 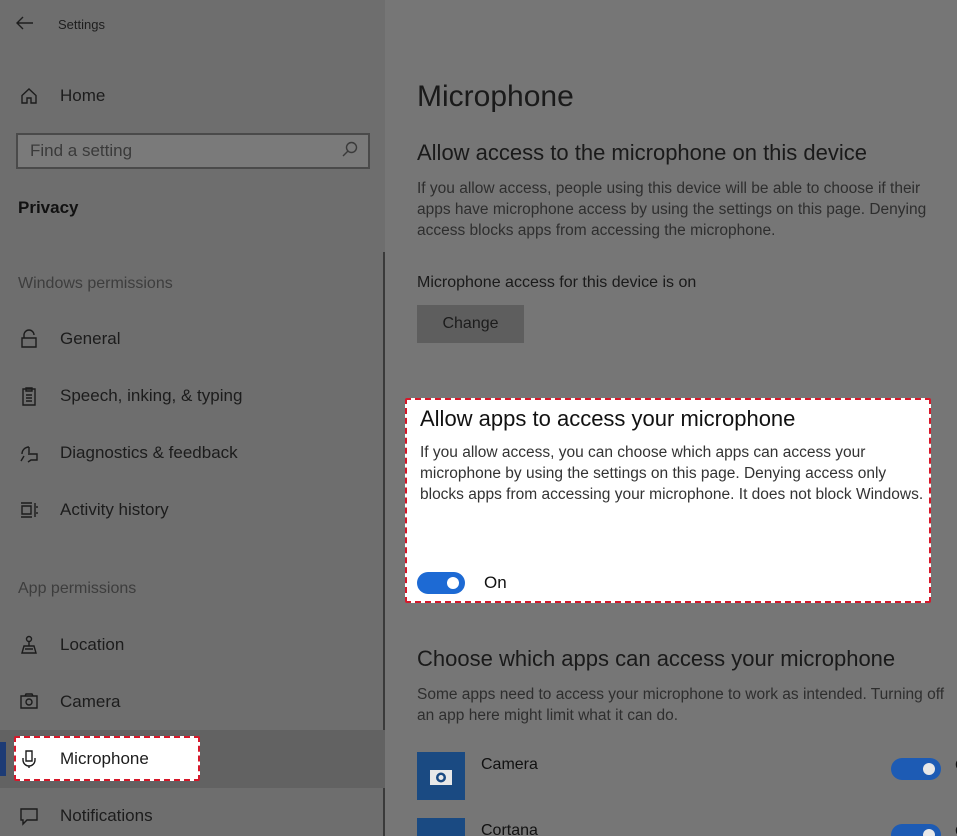 I want to click on window-title: Settings, so click(x=81, y=24).